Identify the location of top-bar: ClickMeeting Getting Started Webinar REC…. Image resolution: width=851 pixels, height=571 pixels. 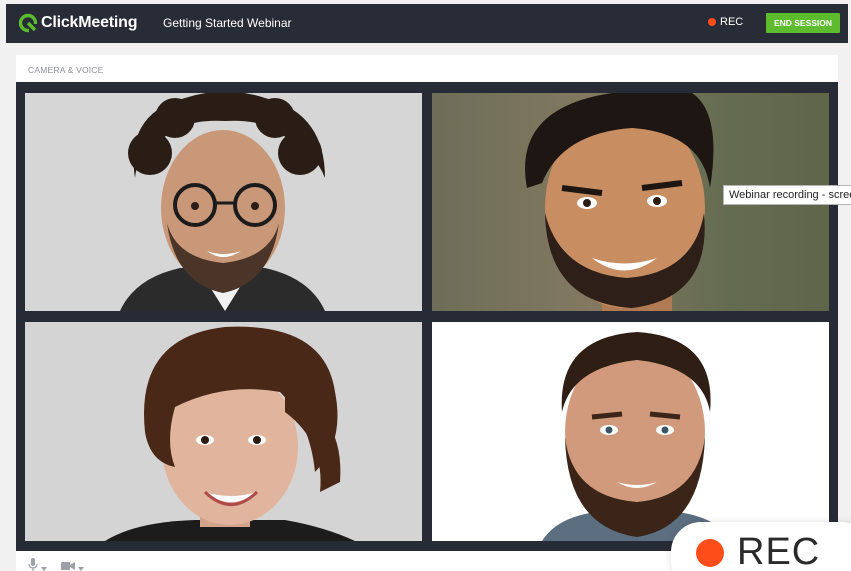
(427, 23).